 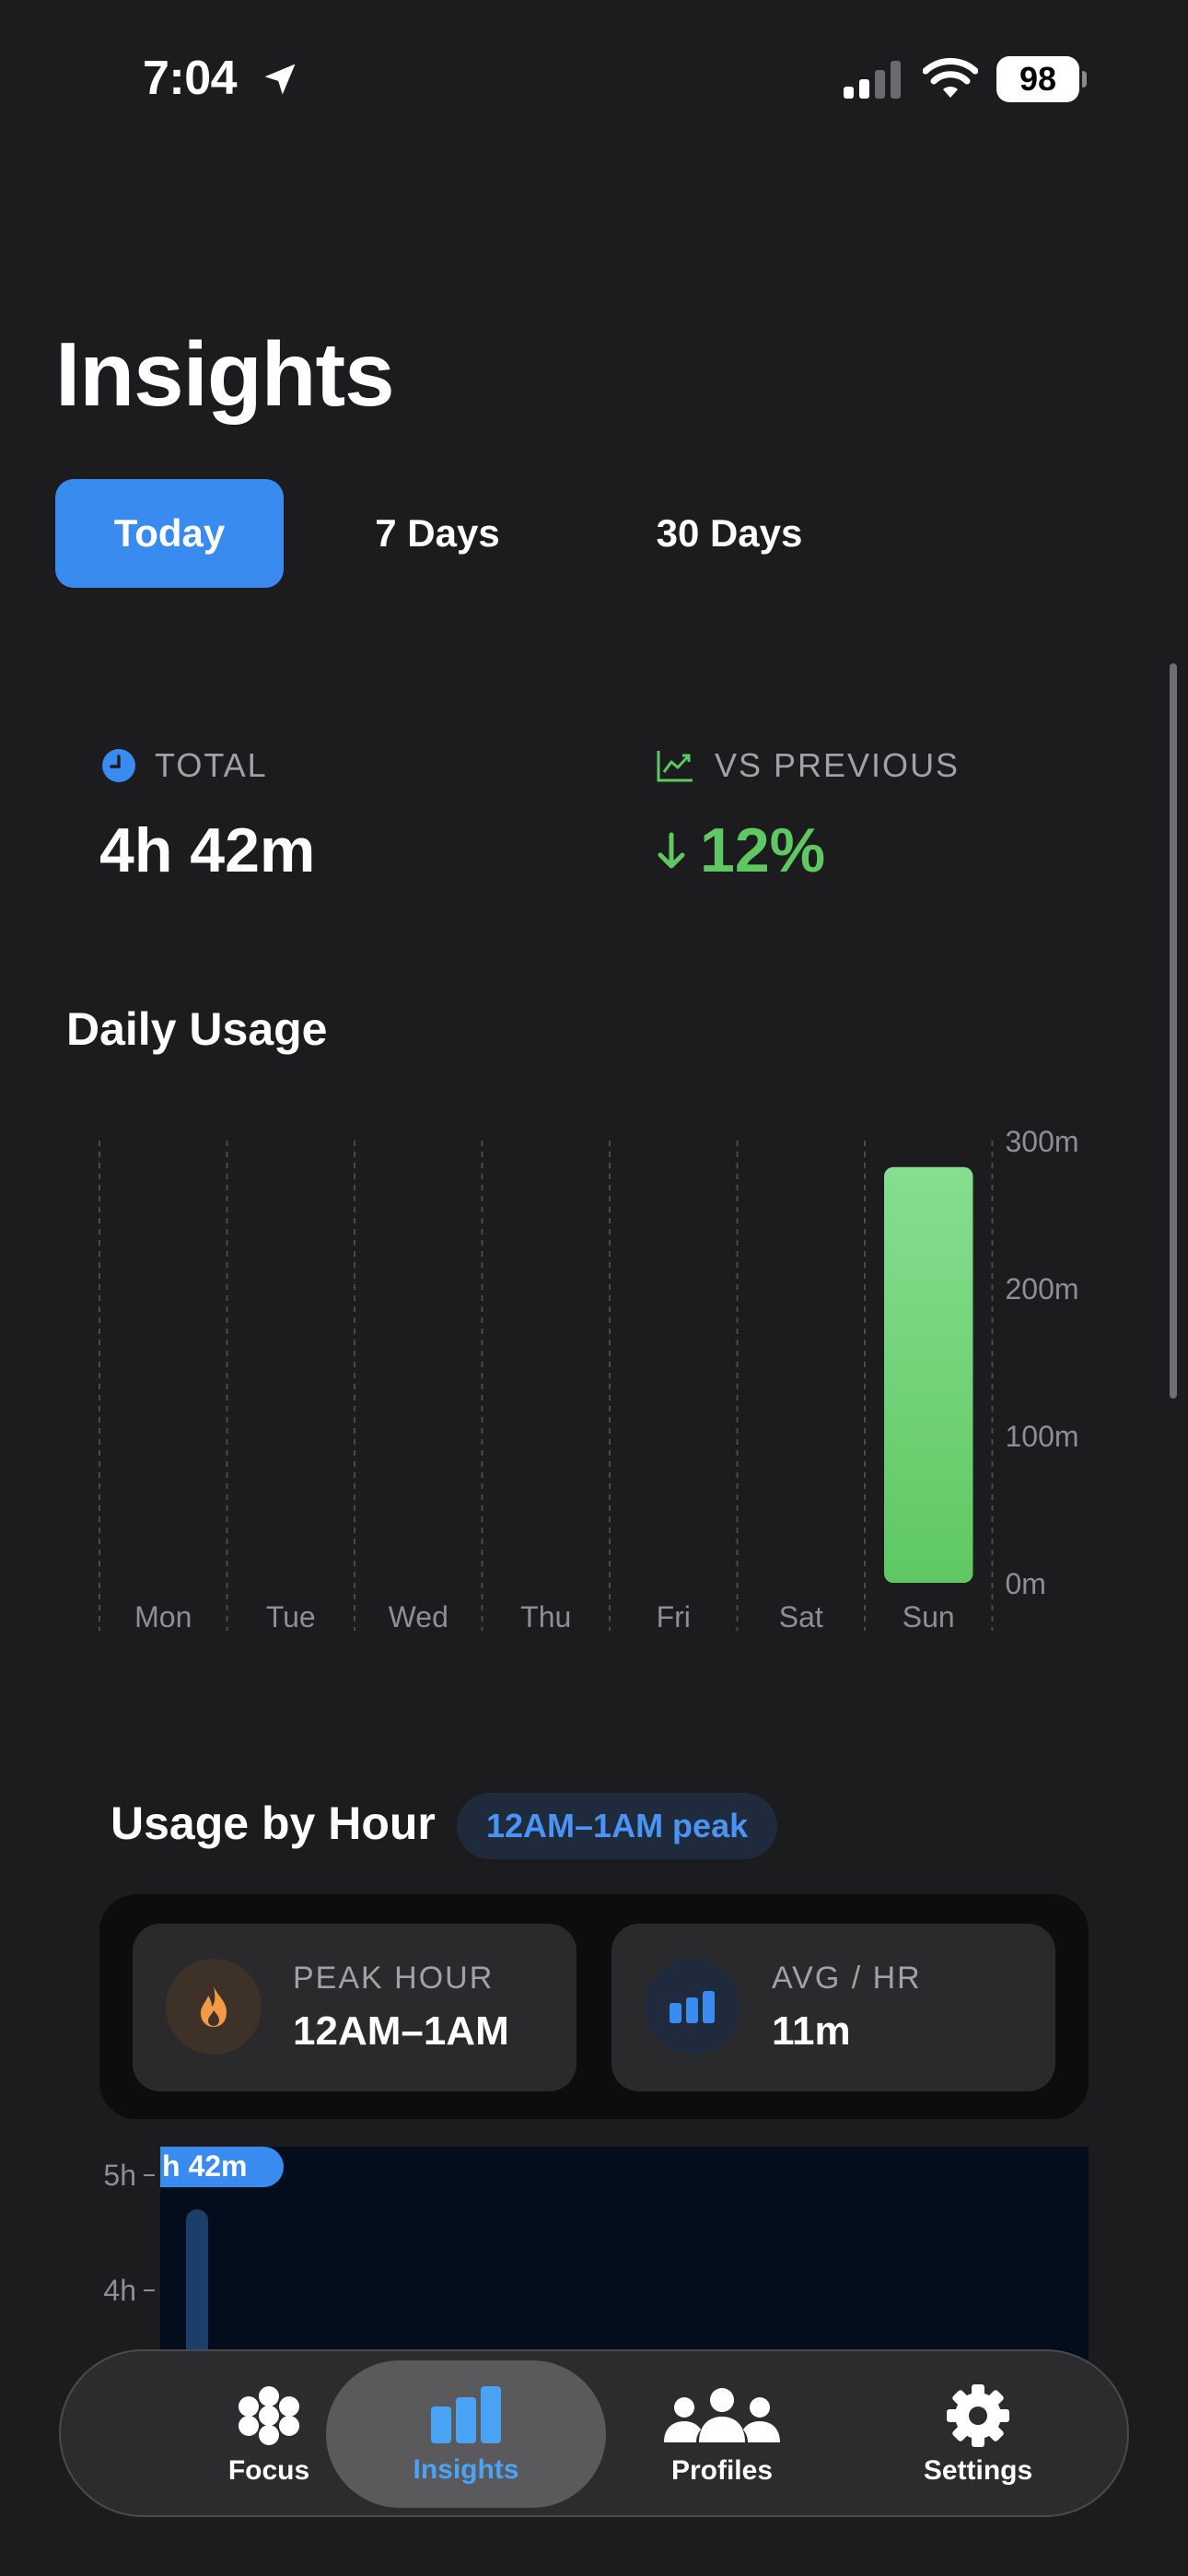 What do you see at coordinates (594, 2007) in the screenshot?
I see `hour-metrics-panel: PEAK HOUR 12AM–1AM AVG / HR 11m` at bounding box center [594, 2007].